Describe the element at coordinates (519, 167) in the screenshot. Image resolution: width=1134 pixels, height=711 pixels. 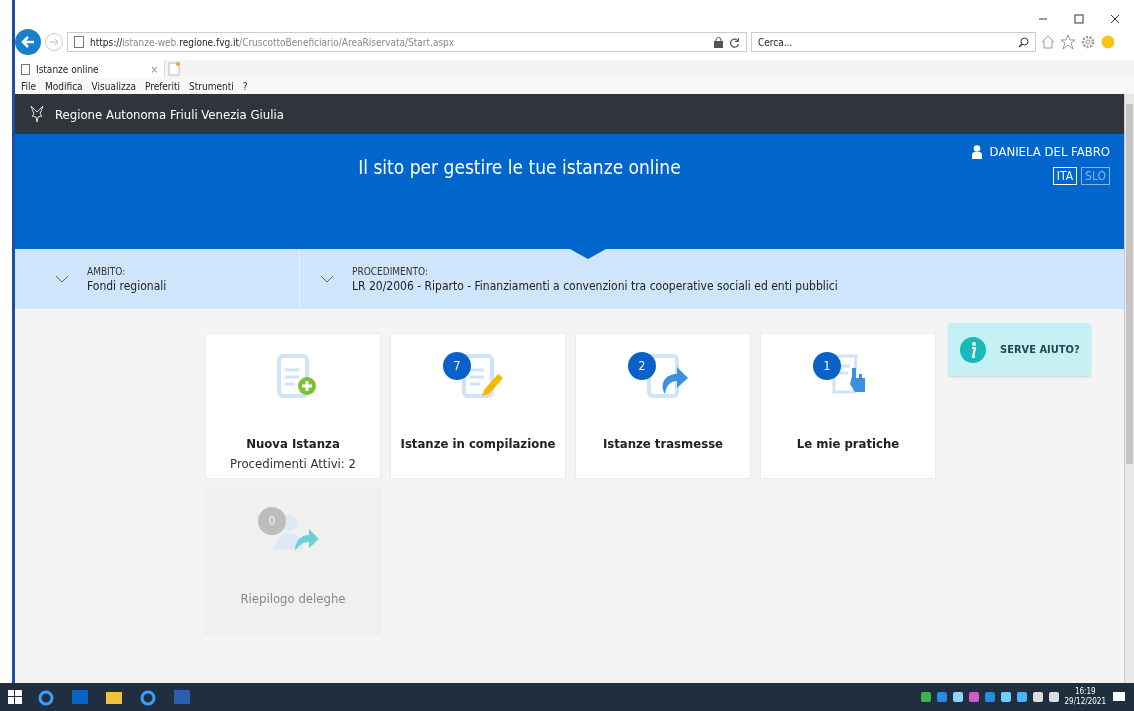
I see `banner-title: Il sito per gestire le tue istanze online` at that location.